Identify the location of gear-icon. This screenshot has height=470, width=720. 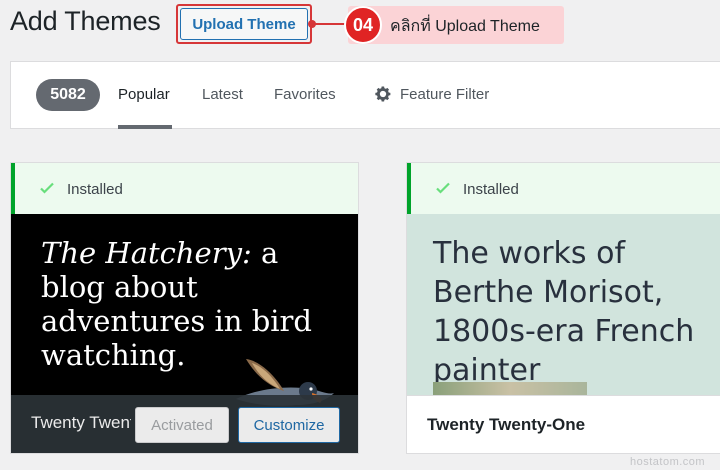
(383, 94).